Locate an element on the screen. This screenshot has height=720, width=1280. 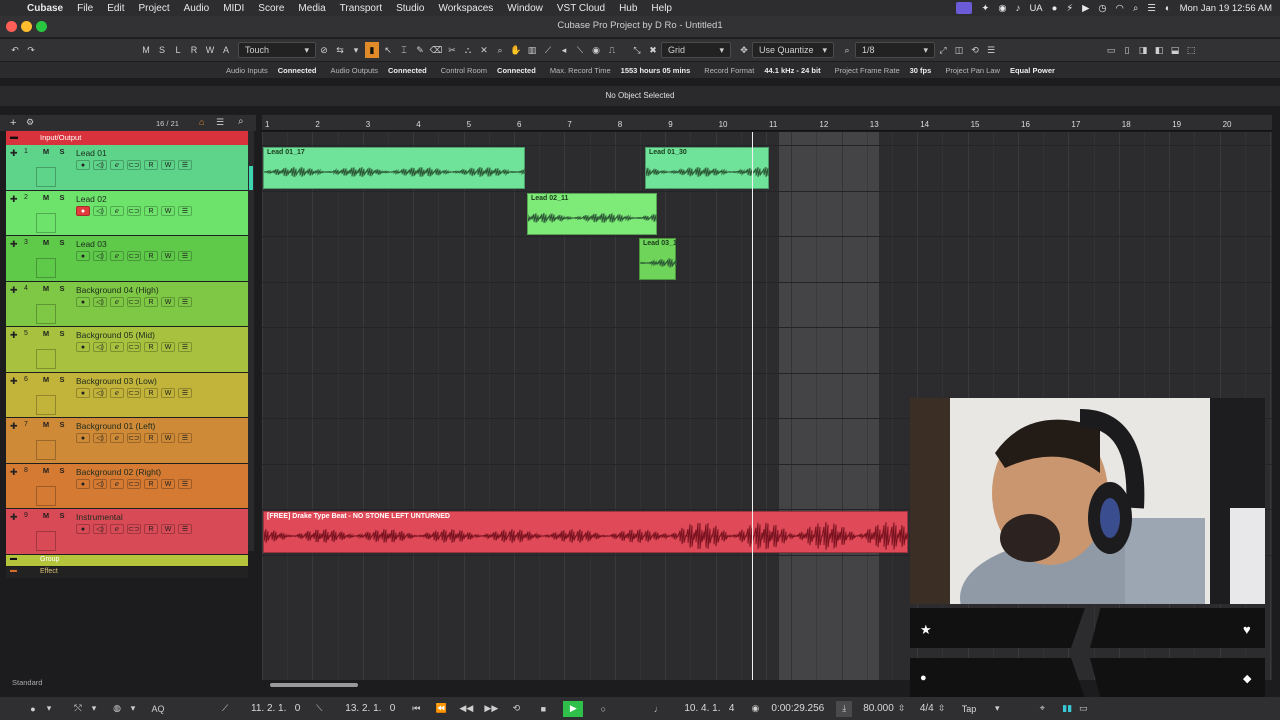
previous-marker-icon: ⏪ is located at coordinates (441, 709).